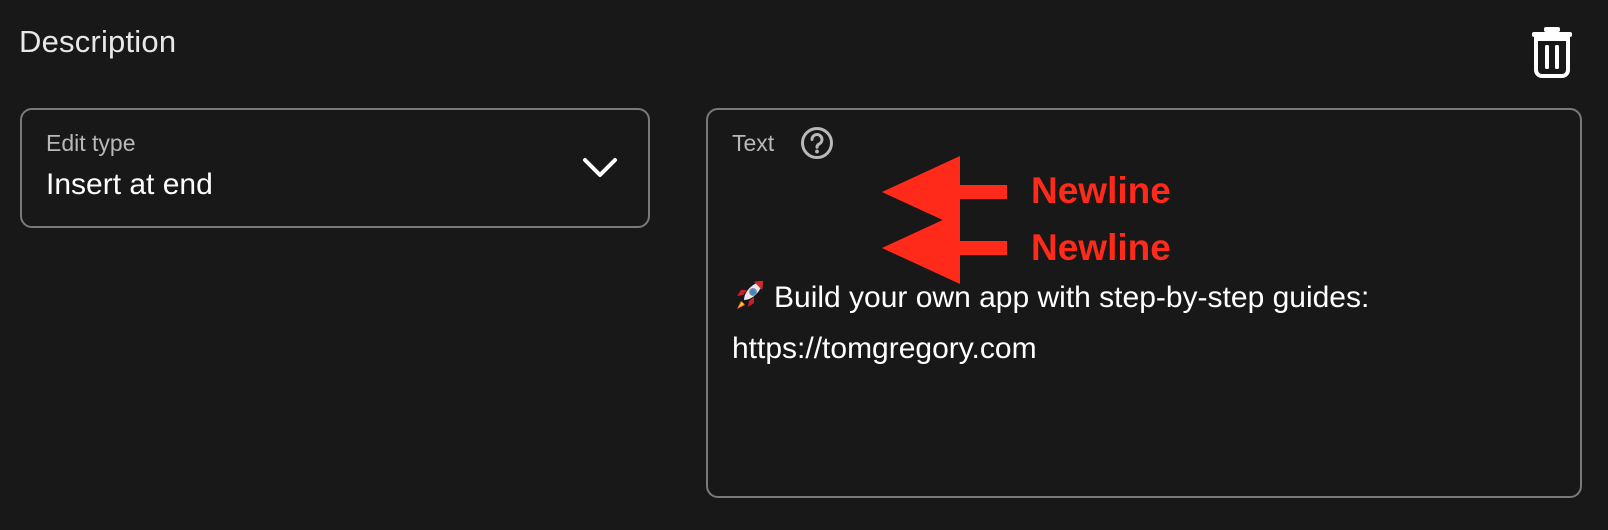  I want to click on delete-button, so click(1552, 52).